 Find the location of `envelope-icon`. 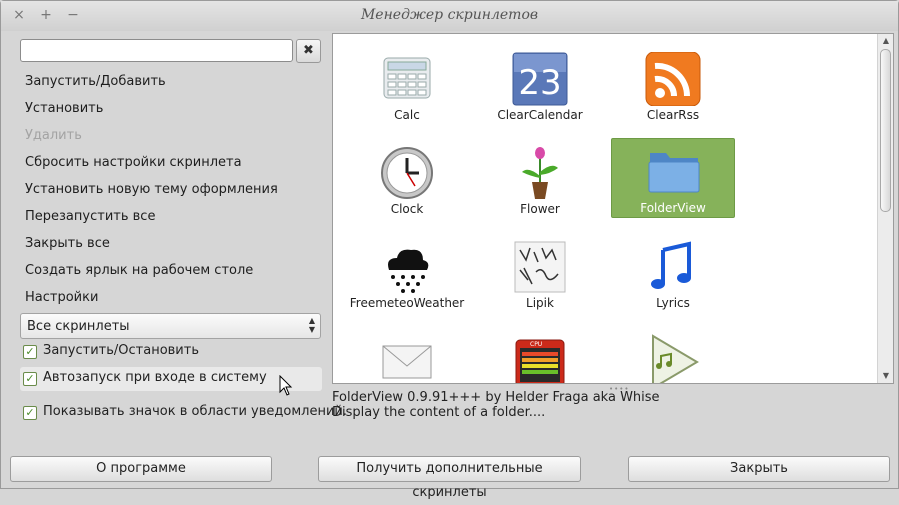

envelope-icon is located at coordinates (407, 362).